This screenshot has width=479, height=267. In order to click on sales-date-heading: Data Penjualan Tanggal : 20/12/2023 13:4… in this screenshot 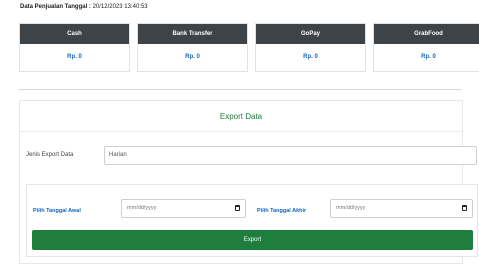, I will do `click(84, 7)`.